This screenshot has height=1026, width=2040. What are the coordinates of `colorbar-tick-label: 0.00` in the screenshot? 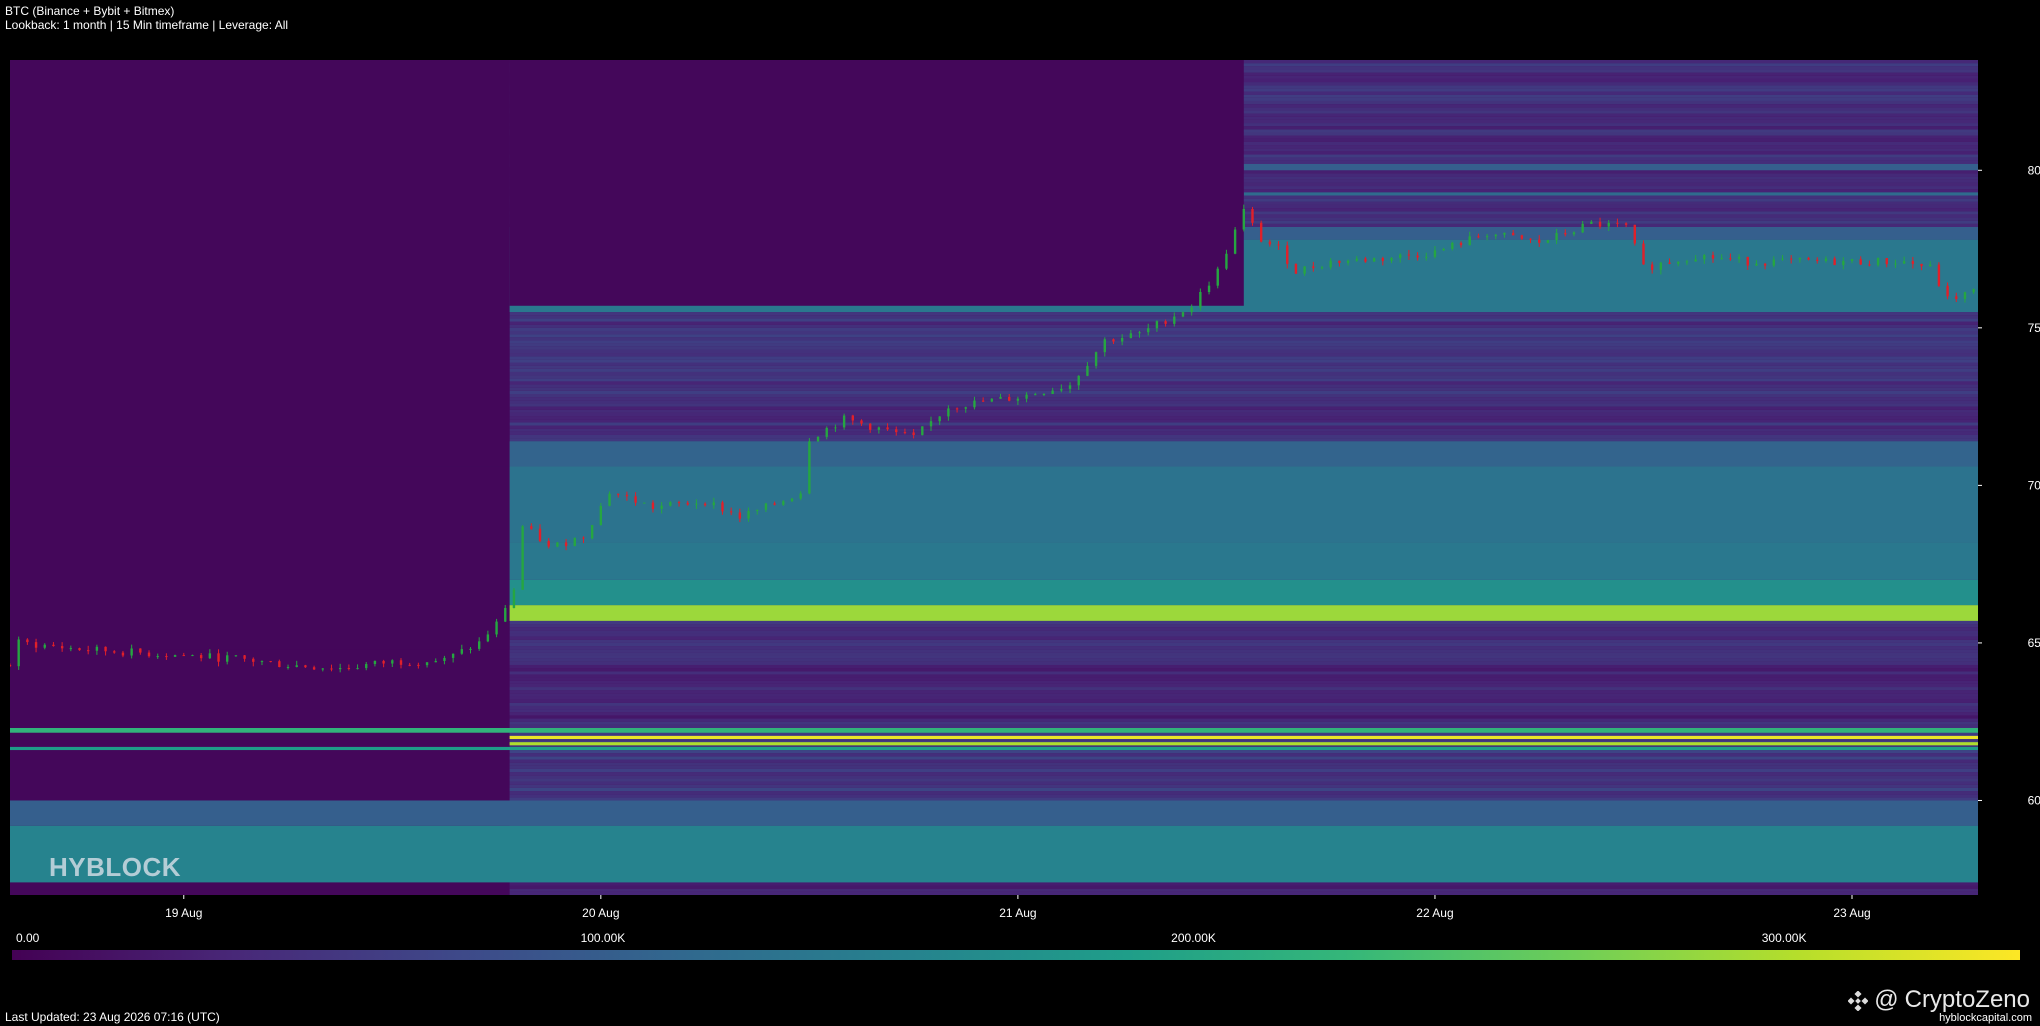 It's located at (28, 938).